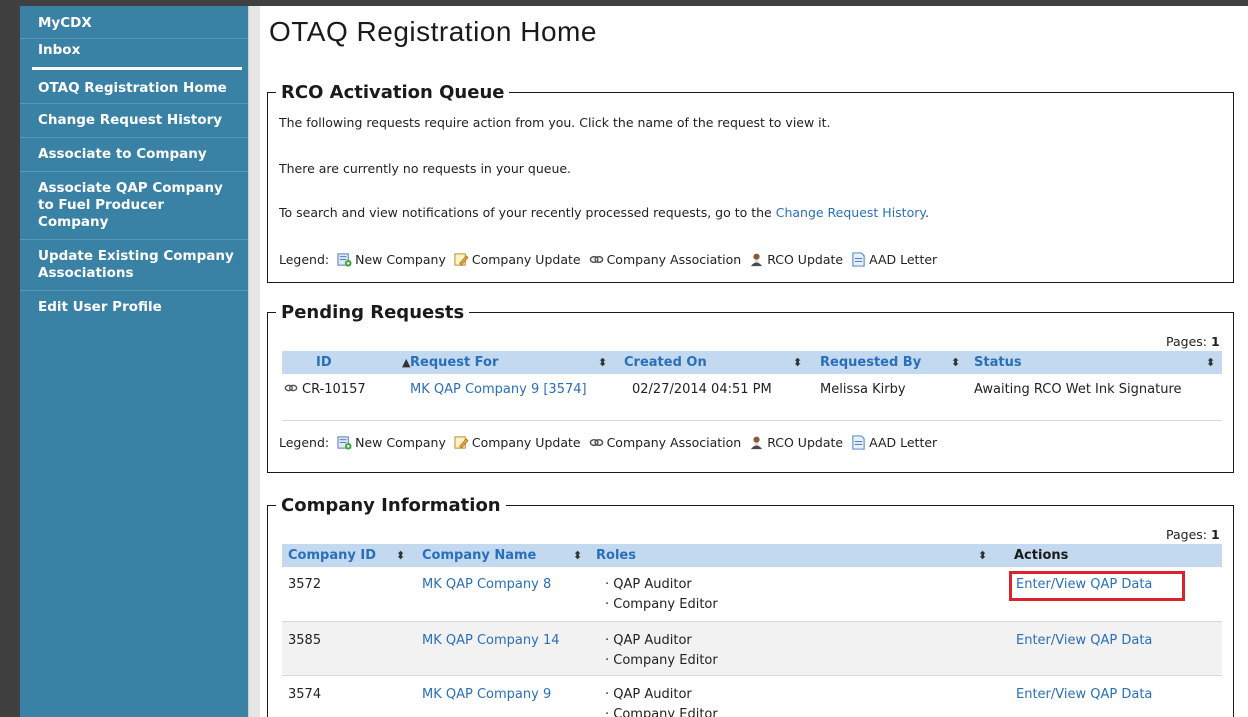 This screenshot has height=717, width=1248. Describe the element at coordinates (334, 389) in the screenshot. I see `request-id: CR-10157` at that location.